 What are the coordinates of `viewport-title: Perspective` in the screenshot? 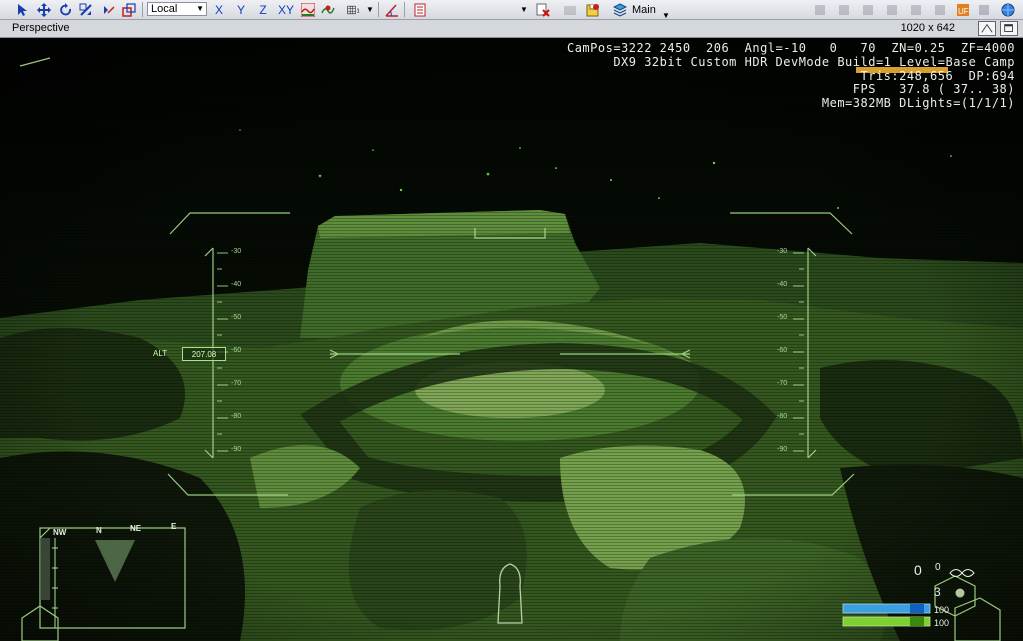 It's located at (40, 28).